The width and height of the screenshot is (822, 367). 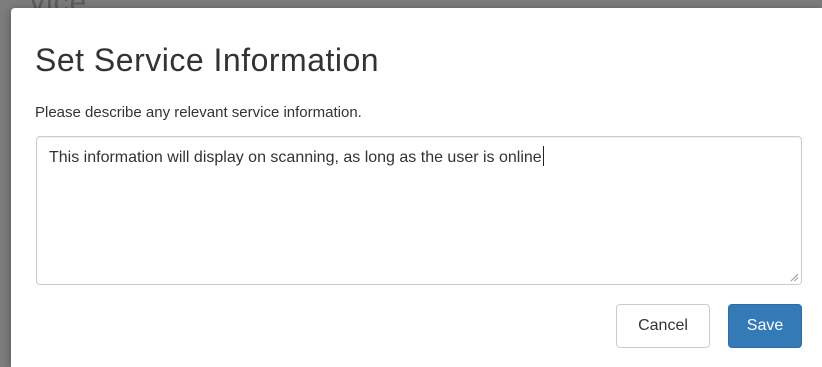 What do you see at coordinates (543, 156) in the screenshot?
I see `text-cursor` at bounding box center [543, 156].